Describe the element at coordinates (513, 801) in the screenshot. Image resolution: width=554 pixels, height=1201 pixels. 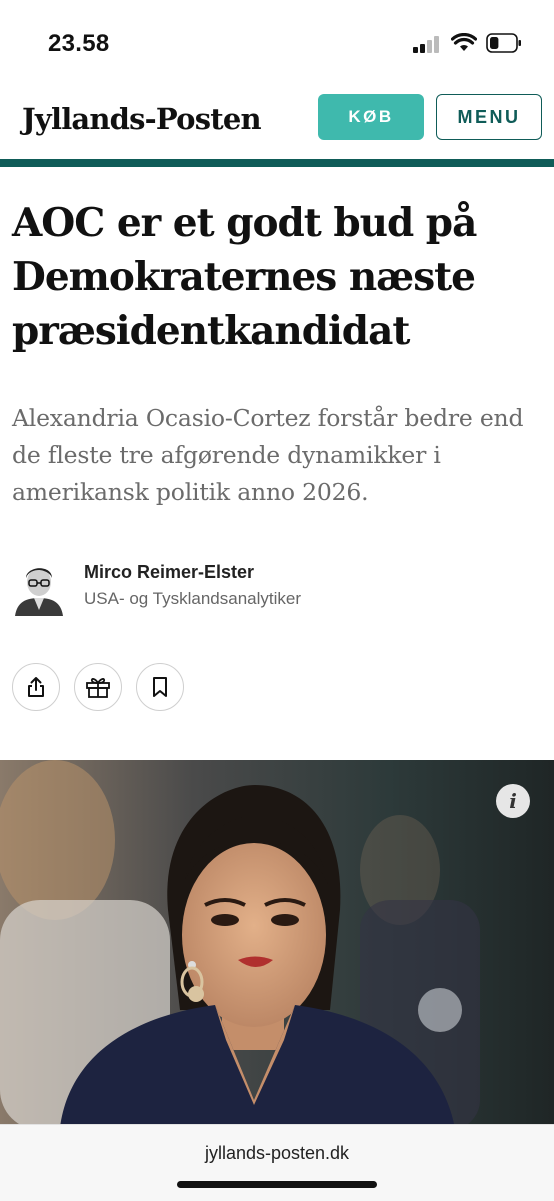
I see `info-icon: i` at that location.